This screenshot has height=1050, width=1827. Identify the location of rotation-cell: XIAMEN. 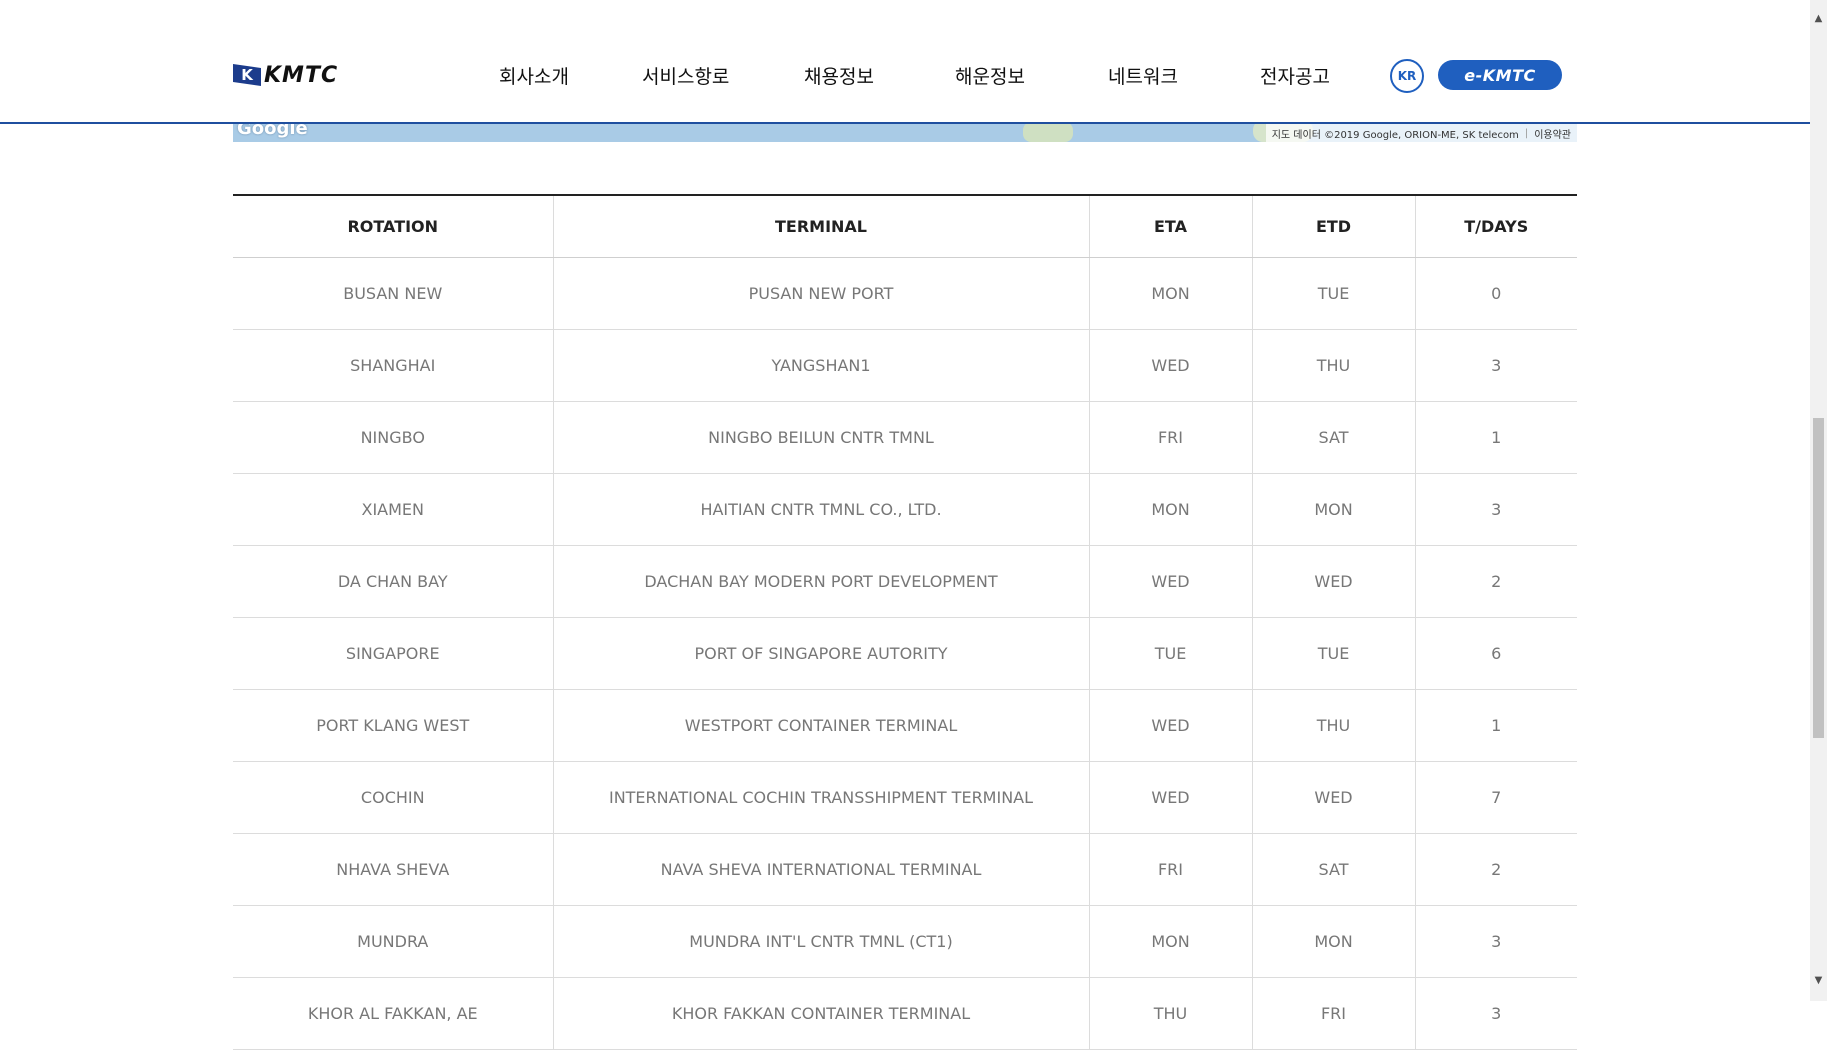
(393, 509).